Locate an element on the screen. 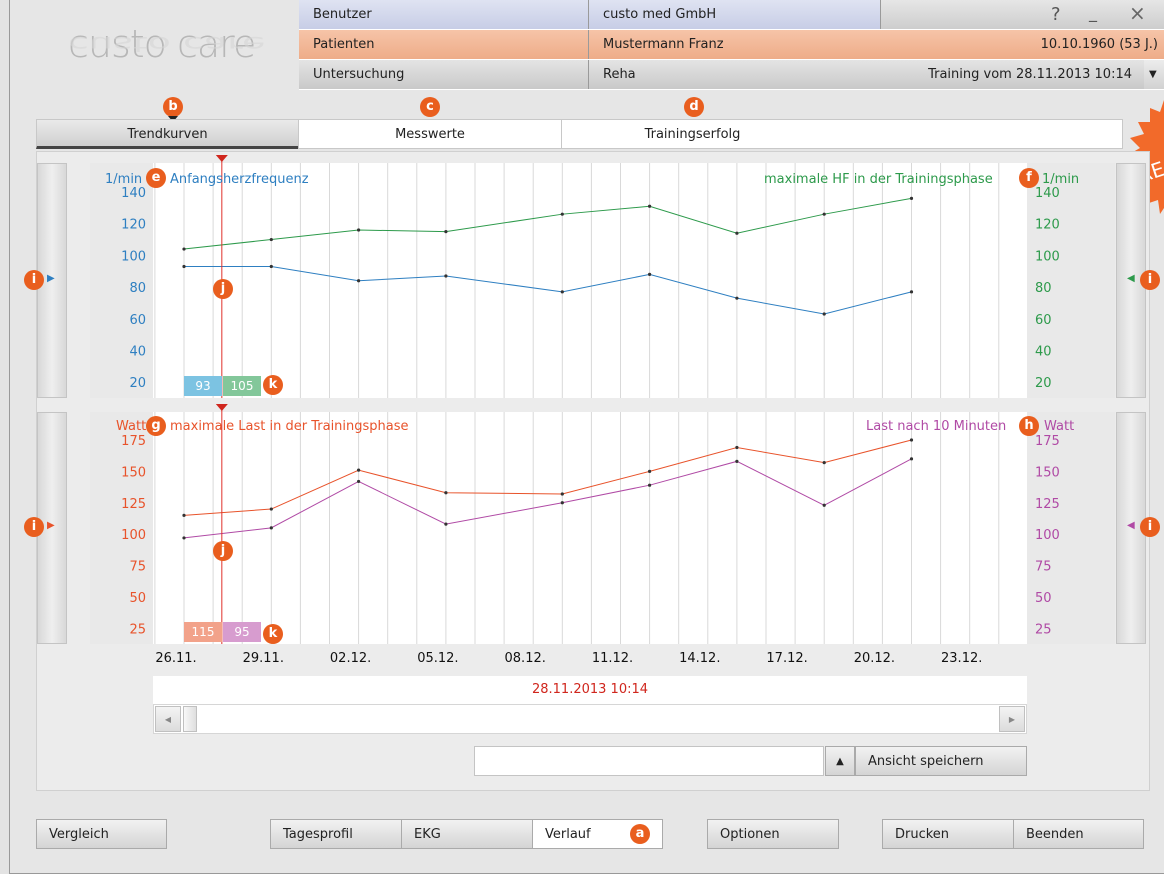  lower-right-unit: Watt is located at coordinates (1059, 426).